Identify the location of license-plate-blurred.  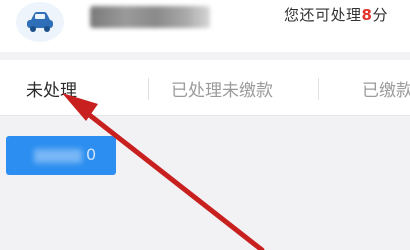
(150, 17).